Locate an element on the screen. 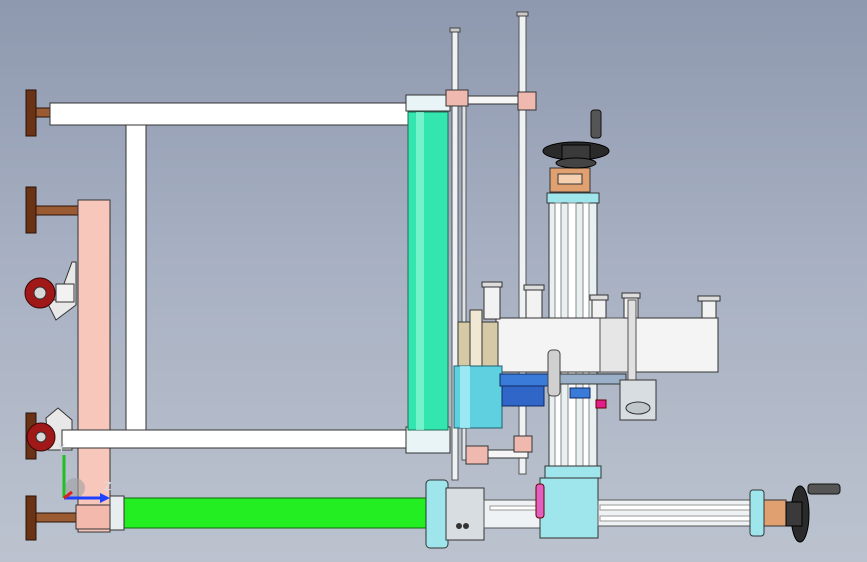 This screenshot has width=867, height=562. triad-z-label: Z is located at coordinates (108, 486).